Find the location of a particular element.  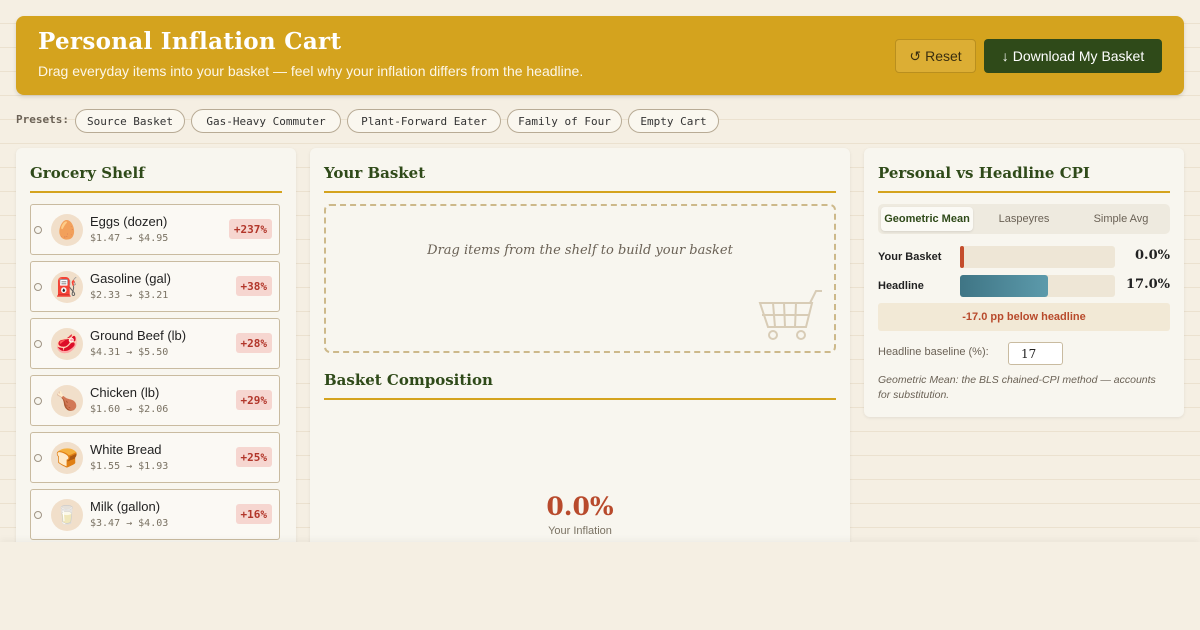

method-tab-simple-avg: Simple Avg is located at coordinates (1121, 219).